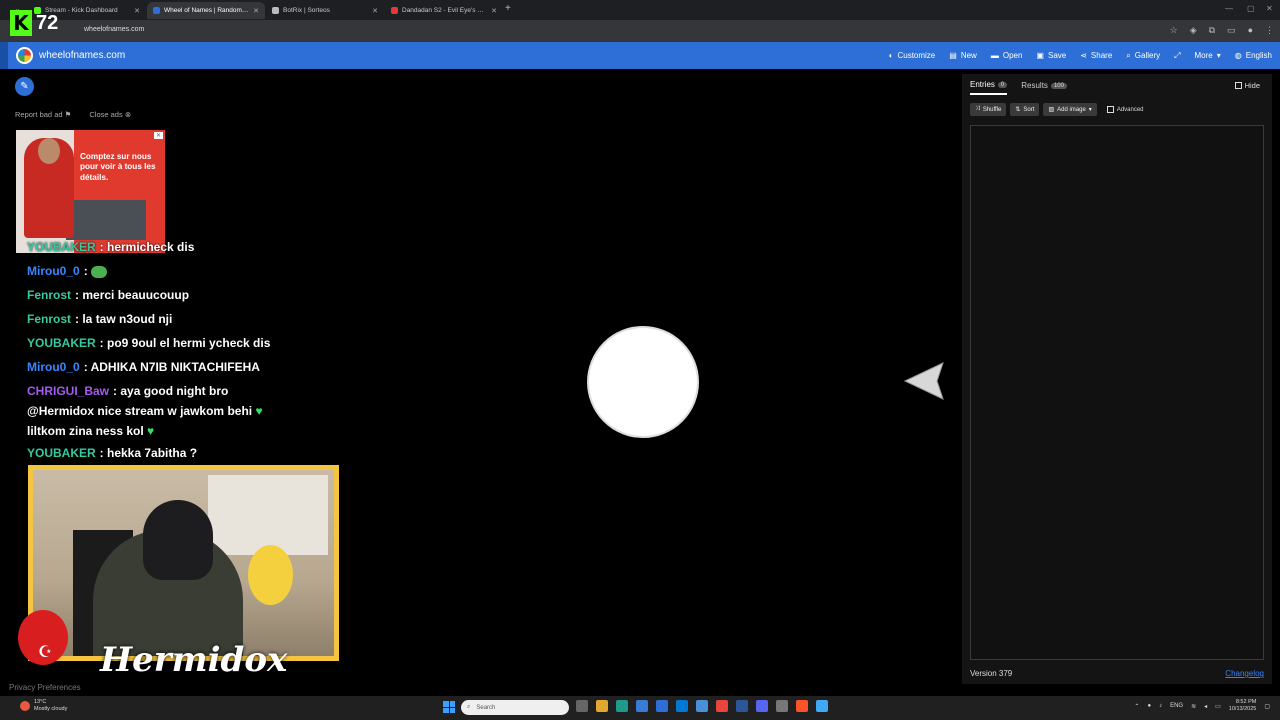 The height and width of the screenshot is (720, 1280). Describe the element at coordinates (156, 10) in the screenshot. I see `wheel-favicon-icon` at that location.